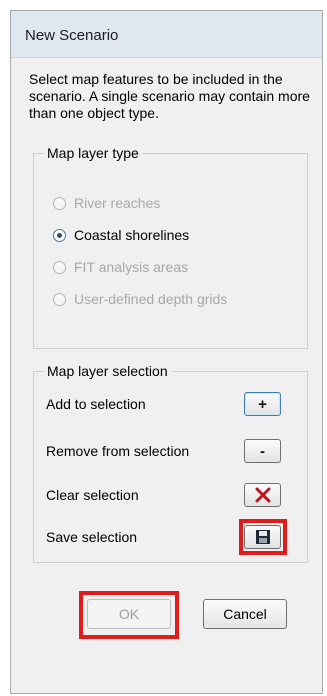  I want to click on plus-icon: +, so click(262, 404).